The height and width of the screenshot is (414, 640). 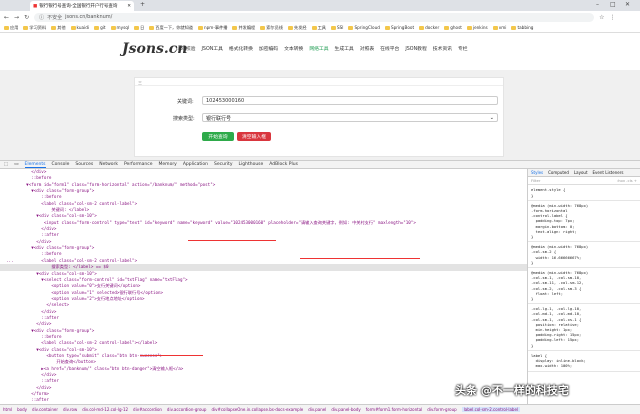 What do you see at coordinates (187, 409) in the screenshot?
I see `breadcrumb-item: div.accordion-group` at bounding box center [187, 409].